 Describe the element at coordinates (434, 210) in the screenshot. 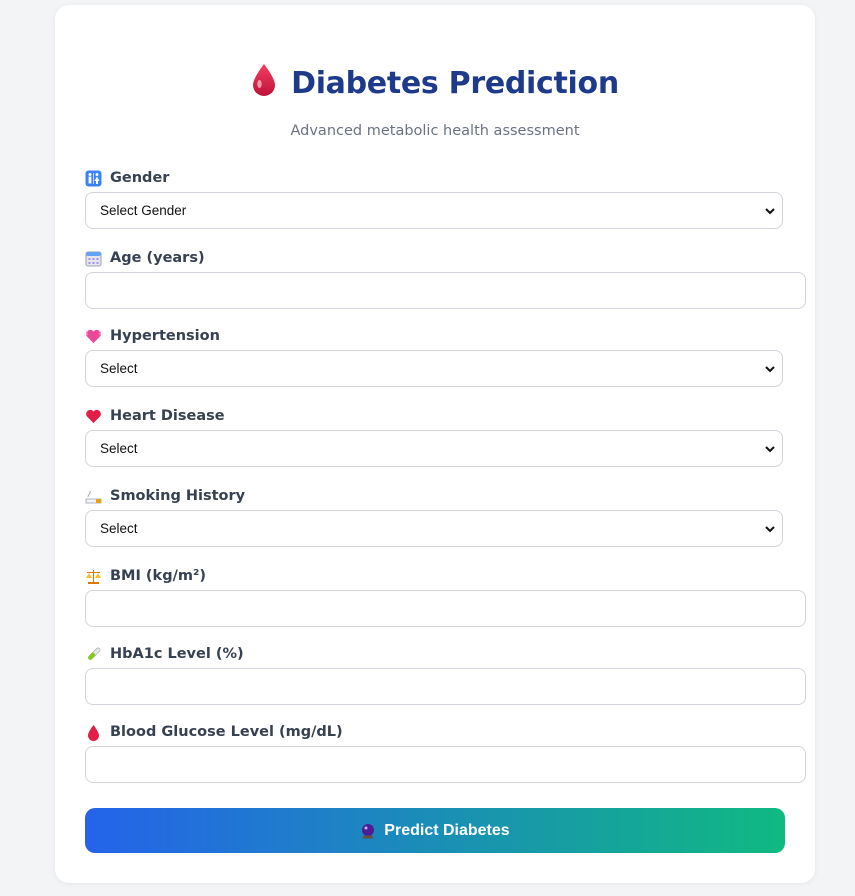

I see `gender-select: Select Gender` at that location.